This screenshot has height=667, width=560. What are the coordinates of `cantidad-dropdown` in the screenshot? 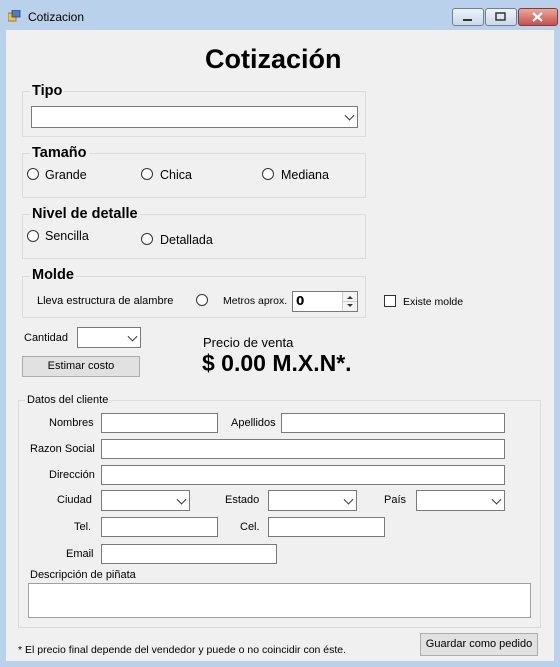 It's located at (109, 337).